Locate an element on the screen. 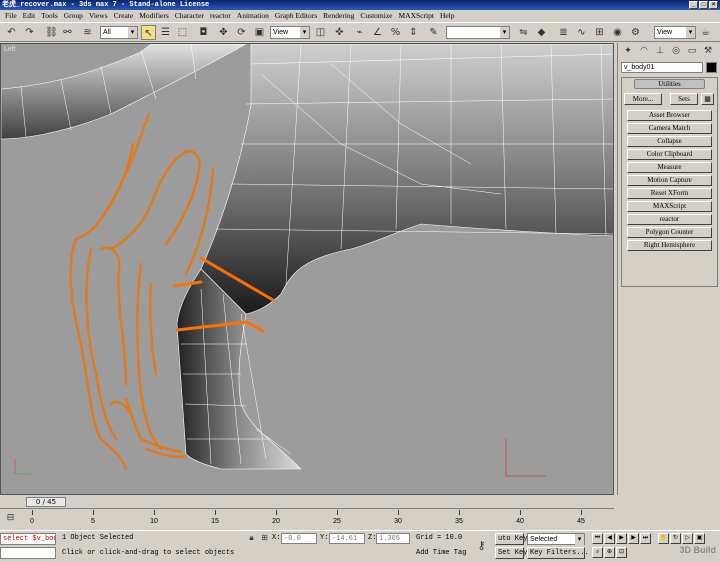 The width and height of the screenshot is (720, 562). pivot-center-icon: ◫ is located at coordinates (320, 32).